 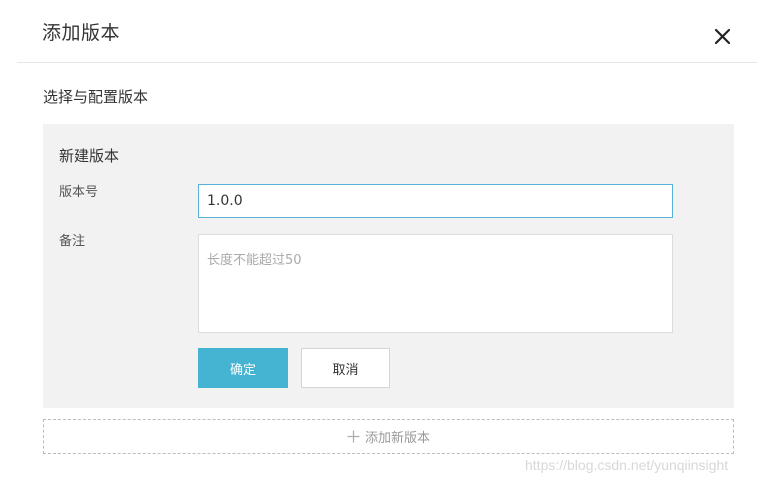 I want to click on watermark-text: https://blog.csdn.net/yunqiinsight, so click(x=627, y=465).